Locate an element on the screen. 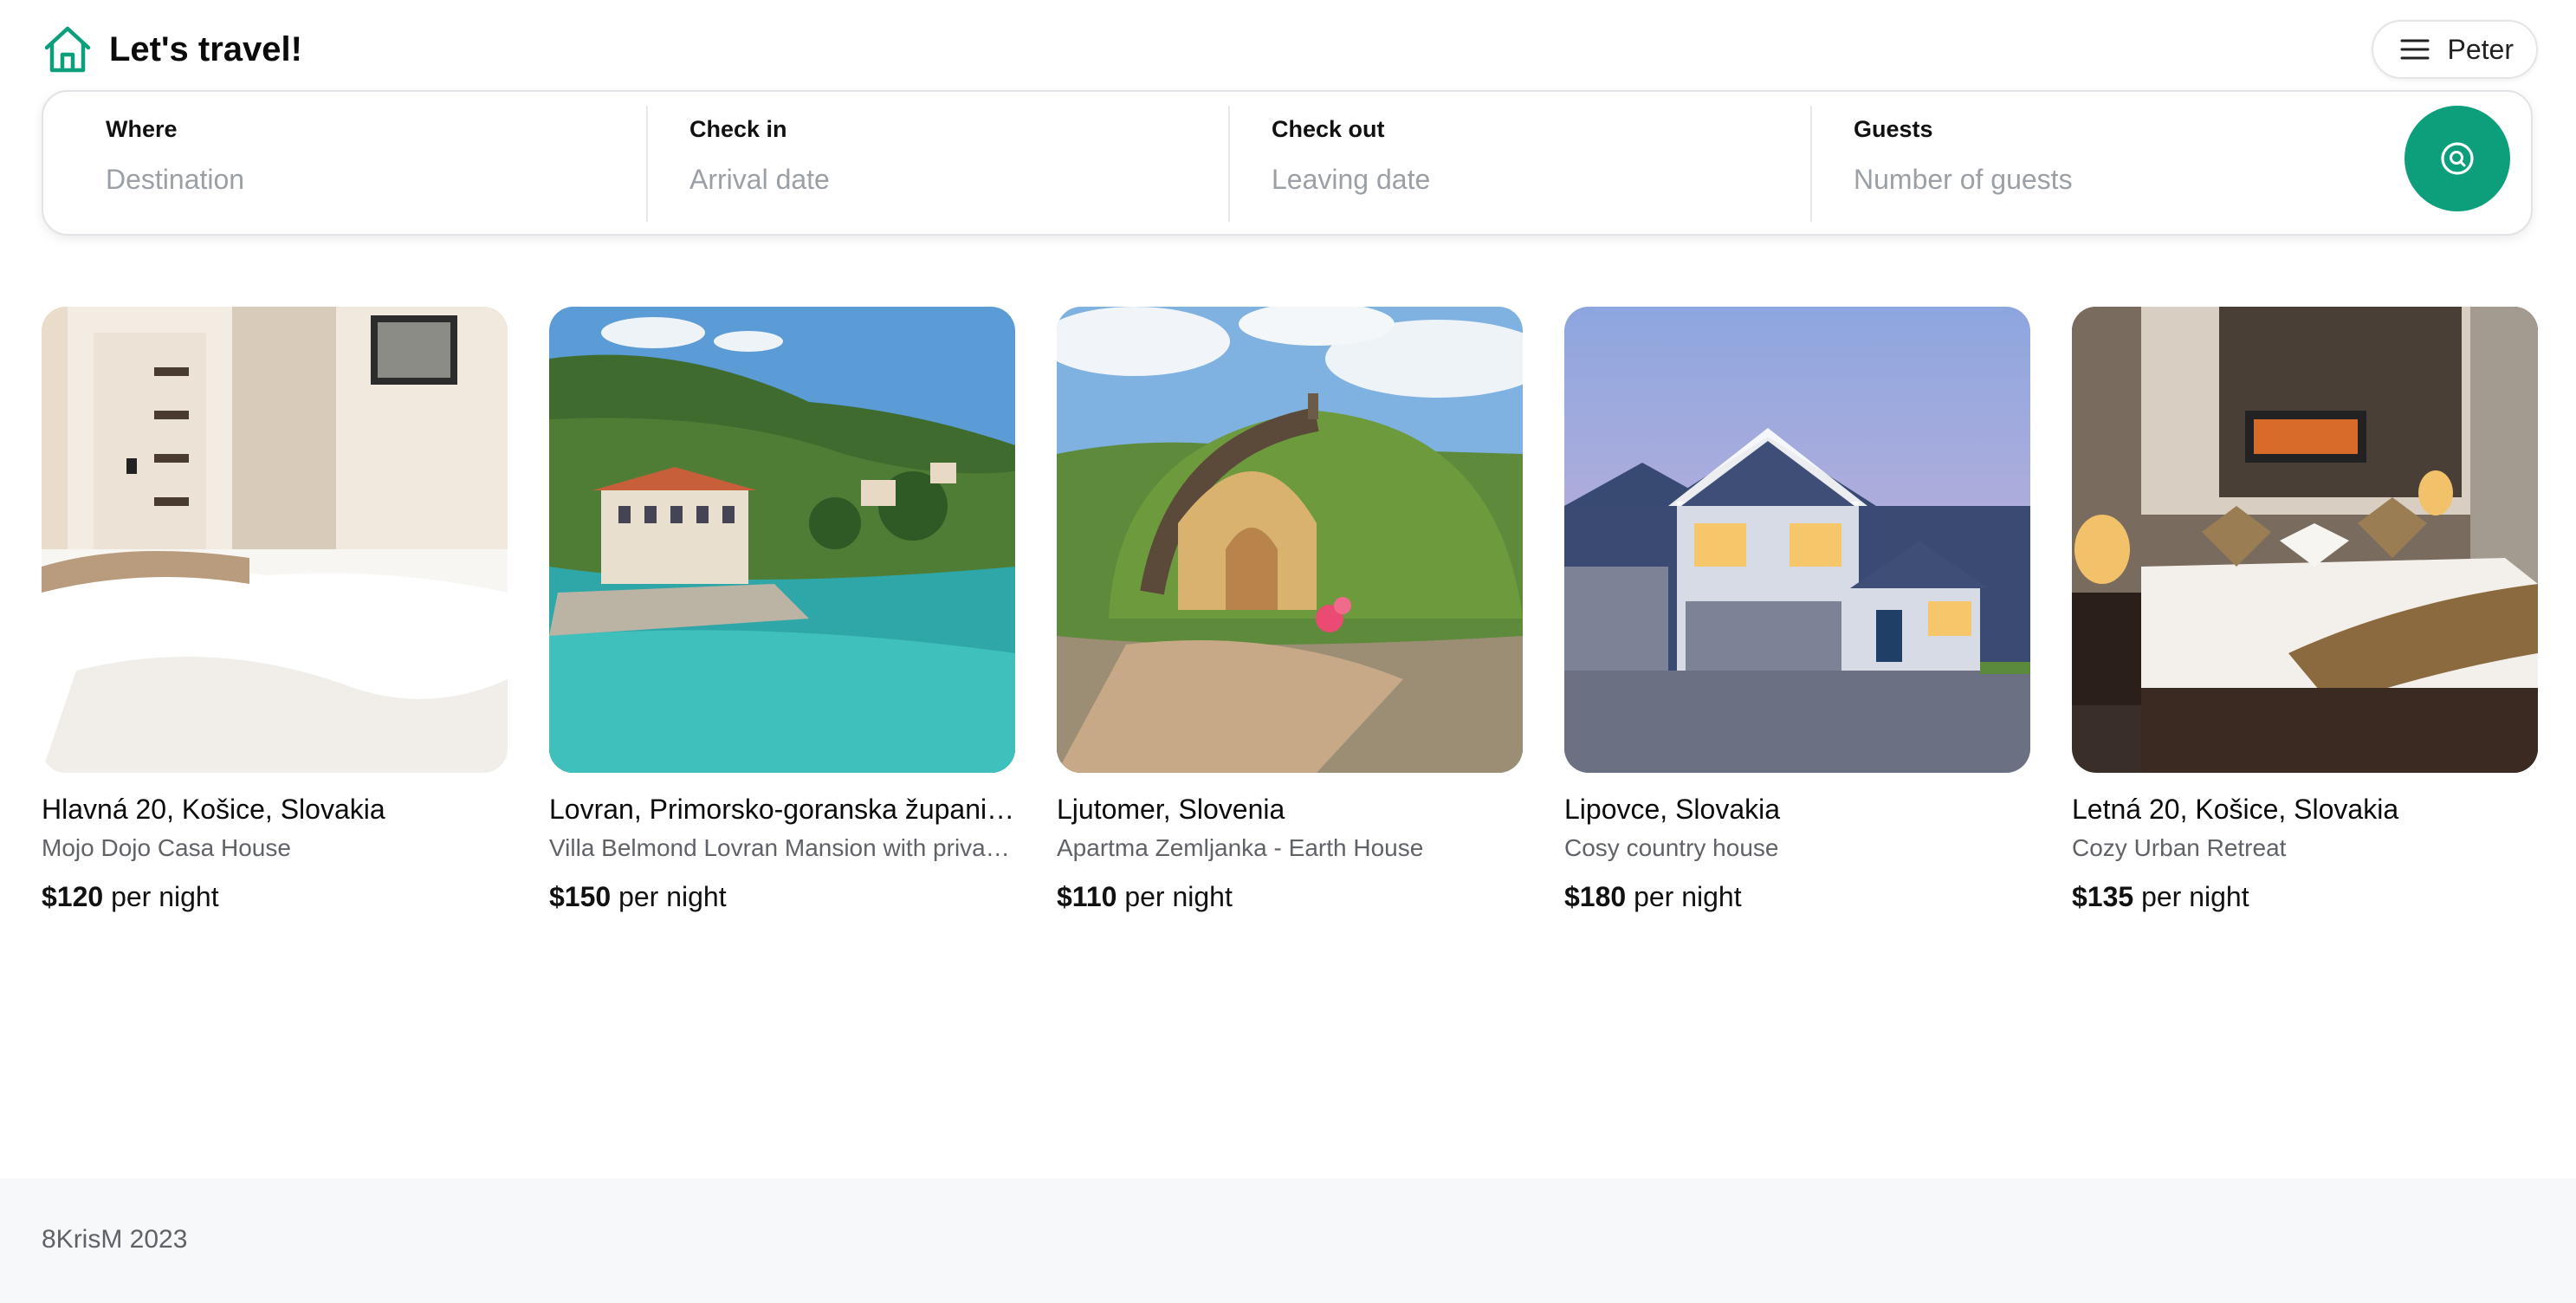 This screenshot has height=1303, width=2576. price-amount: $150 is located at coordinates (580, 897).